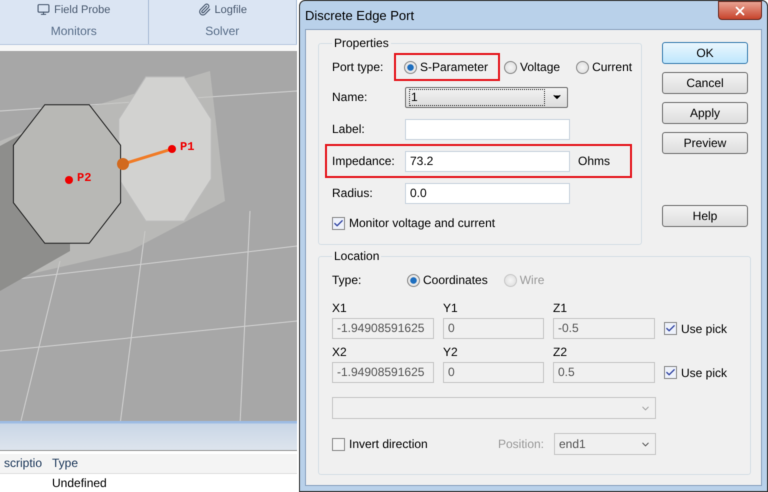 This screenshot has width=768, height=492. What do you see at coordinates (187, 147) in the screenshot?
I see `port-label: P1` at bounding box center [187, 147].